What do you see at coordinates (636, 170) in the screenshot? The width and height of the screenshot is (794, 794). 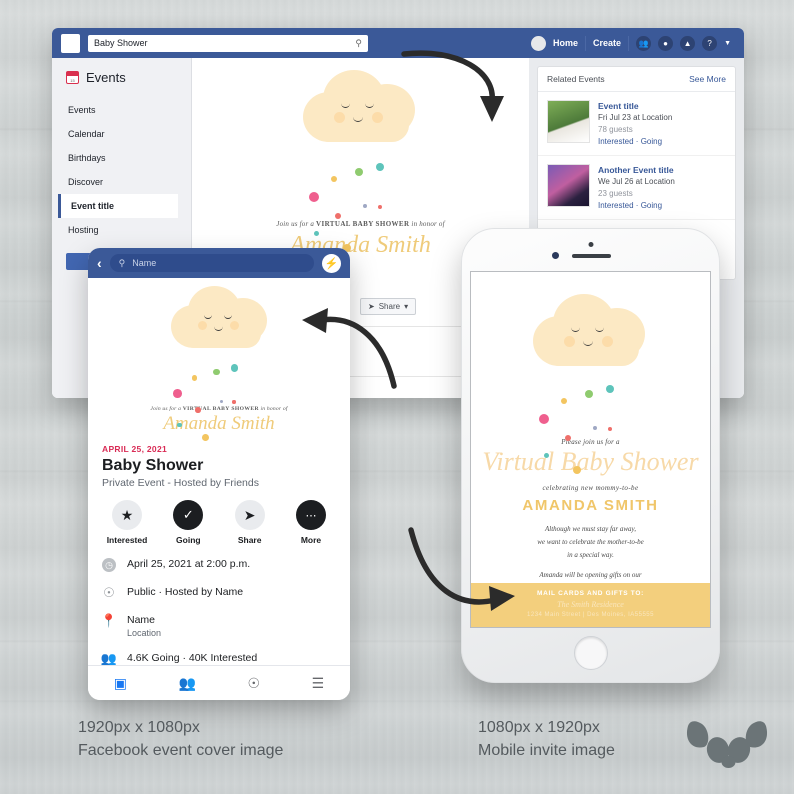 I see `related-event-title: Another Event title` at bounding box center [636, 170].